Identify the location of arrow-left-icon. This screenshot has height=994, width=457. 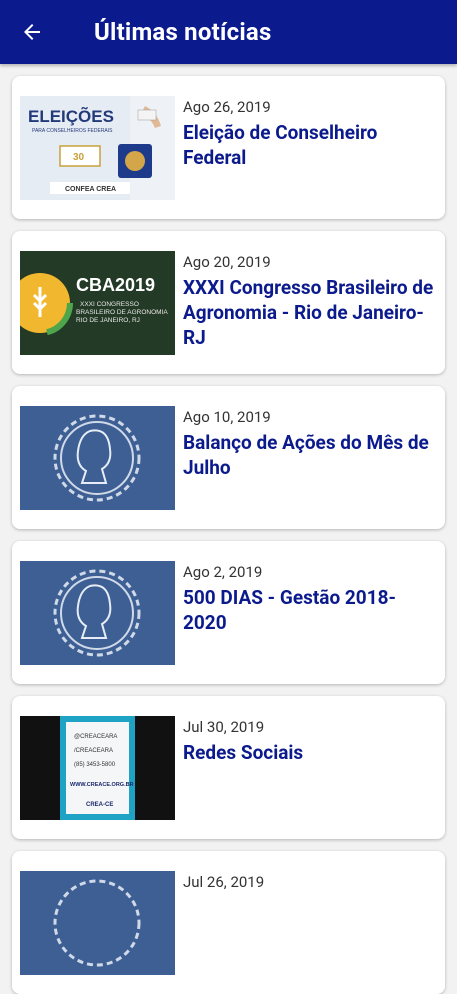
(32, 32).